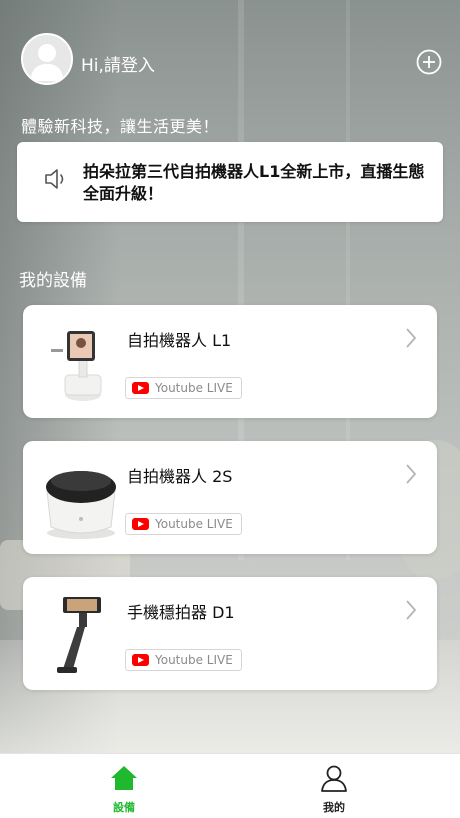 The image size is (460, 818). What do you see at coordinates (254, 182) in the screenshot?
I see `announcement-text: 拍朵拉第三代自拍機器人L1全新上市，直播生態全面升級！` at bounding box center [254, 182].